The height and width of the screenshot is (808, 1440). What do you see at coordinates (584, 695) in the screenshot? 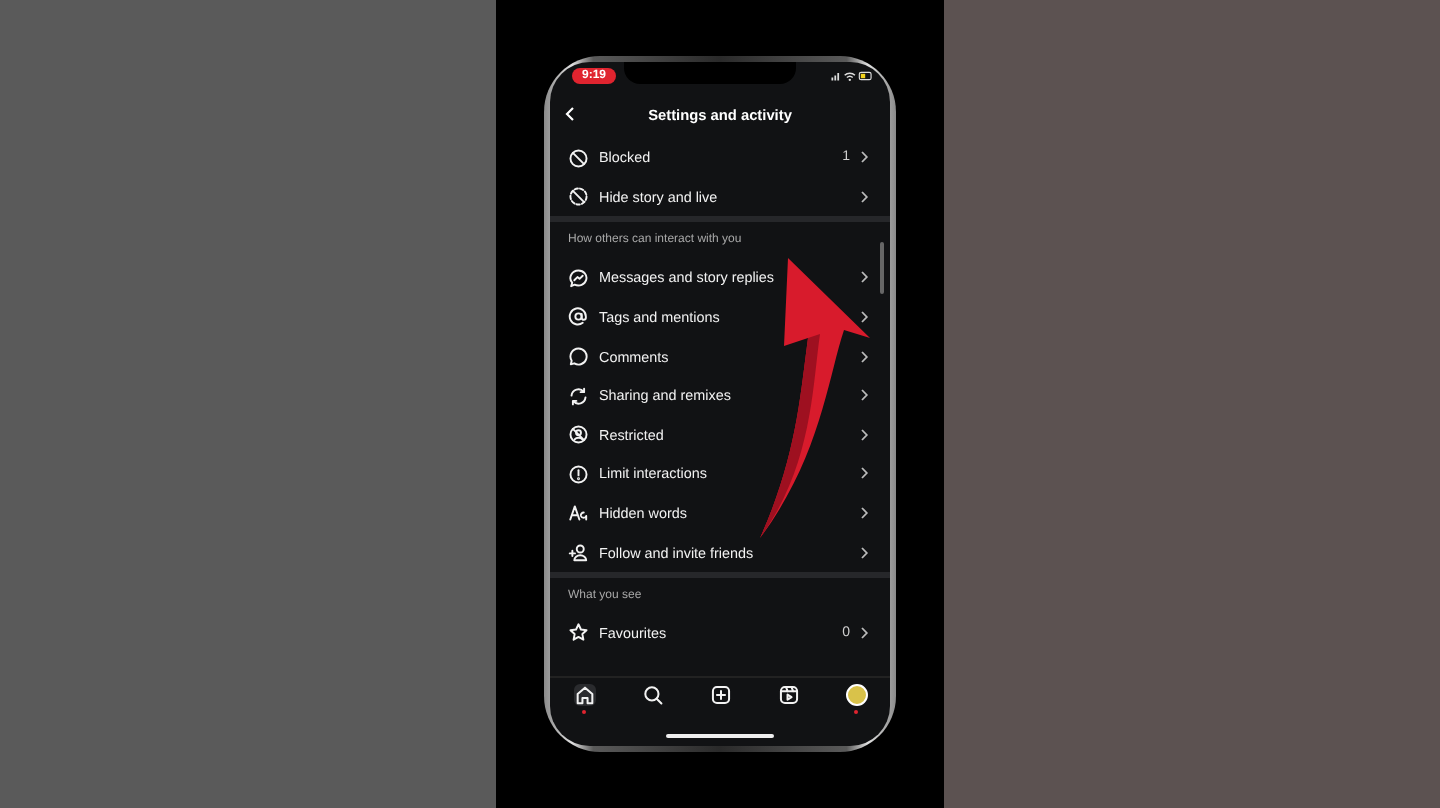
I see `home-icon` at bounding box center [584, 695].